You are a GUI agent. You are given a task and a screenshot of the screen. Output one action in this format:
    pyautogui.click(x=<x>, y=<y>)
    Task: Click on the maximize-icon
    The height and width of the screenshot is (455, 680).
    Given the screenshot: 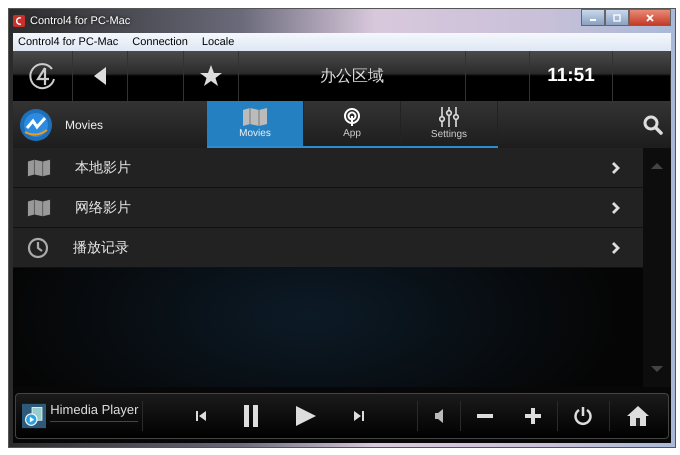 What is the action you would take?
    pyautogui.click(x=617, y=18)
    